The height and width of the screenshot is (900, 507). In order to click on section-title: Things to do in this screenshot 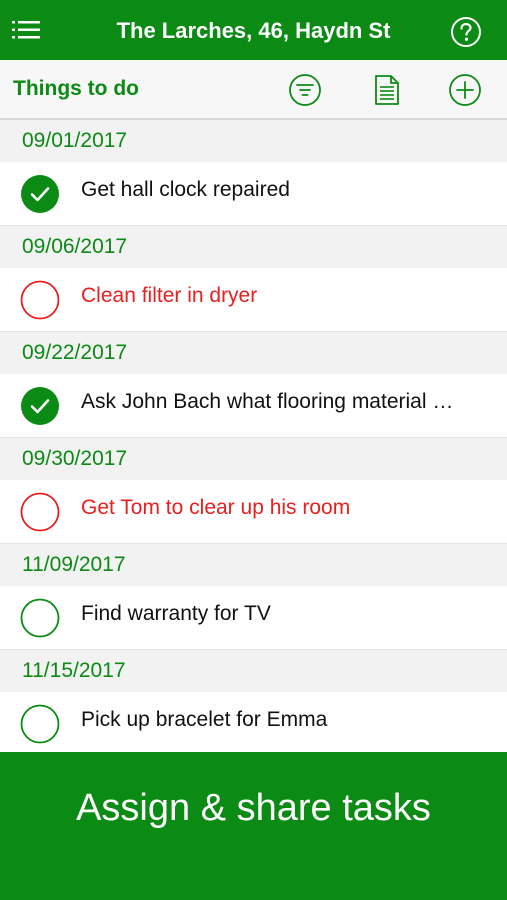, I will do `click(76, 88)`.